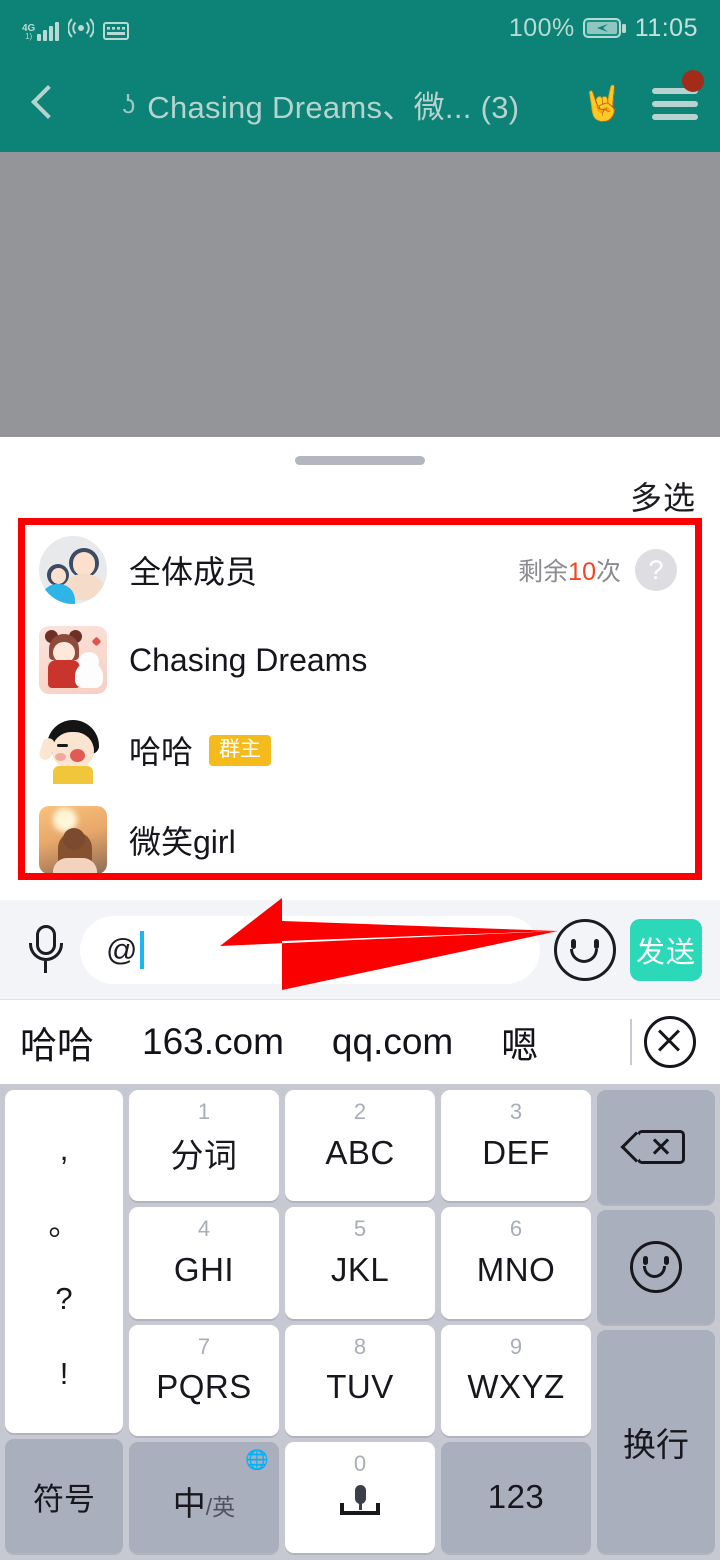 The width and height of the screenshot is (720, 1560). Describe the element at coordinates (516, 1263) in the screenshot. I see `key-6: 6 MNO` at that location.